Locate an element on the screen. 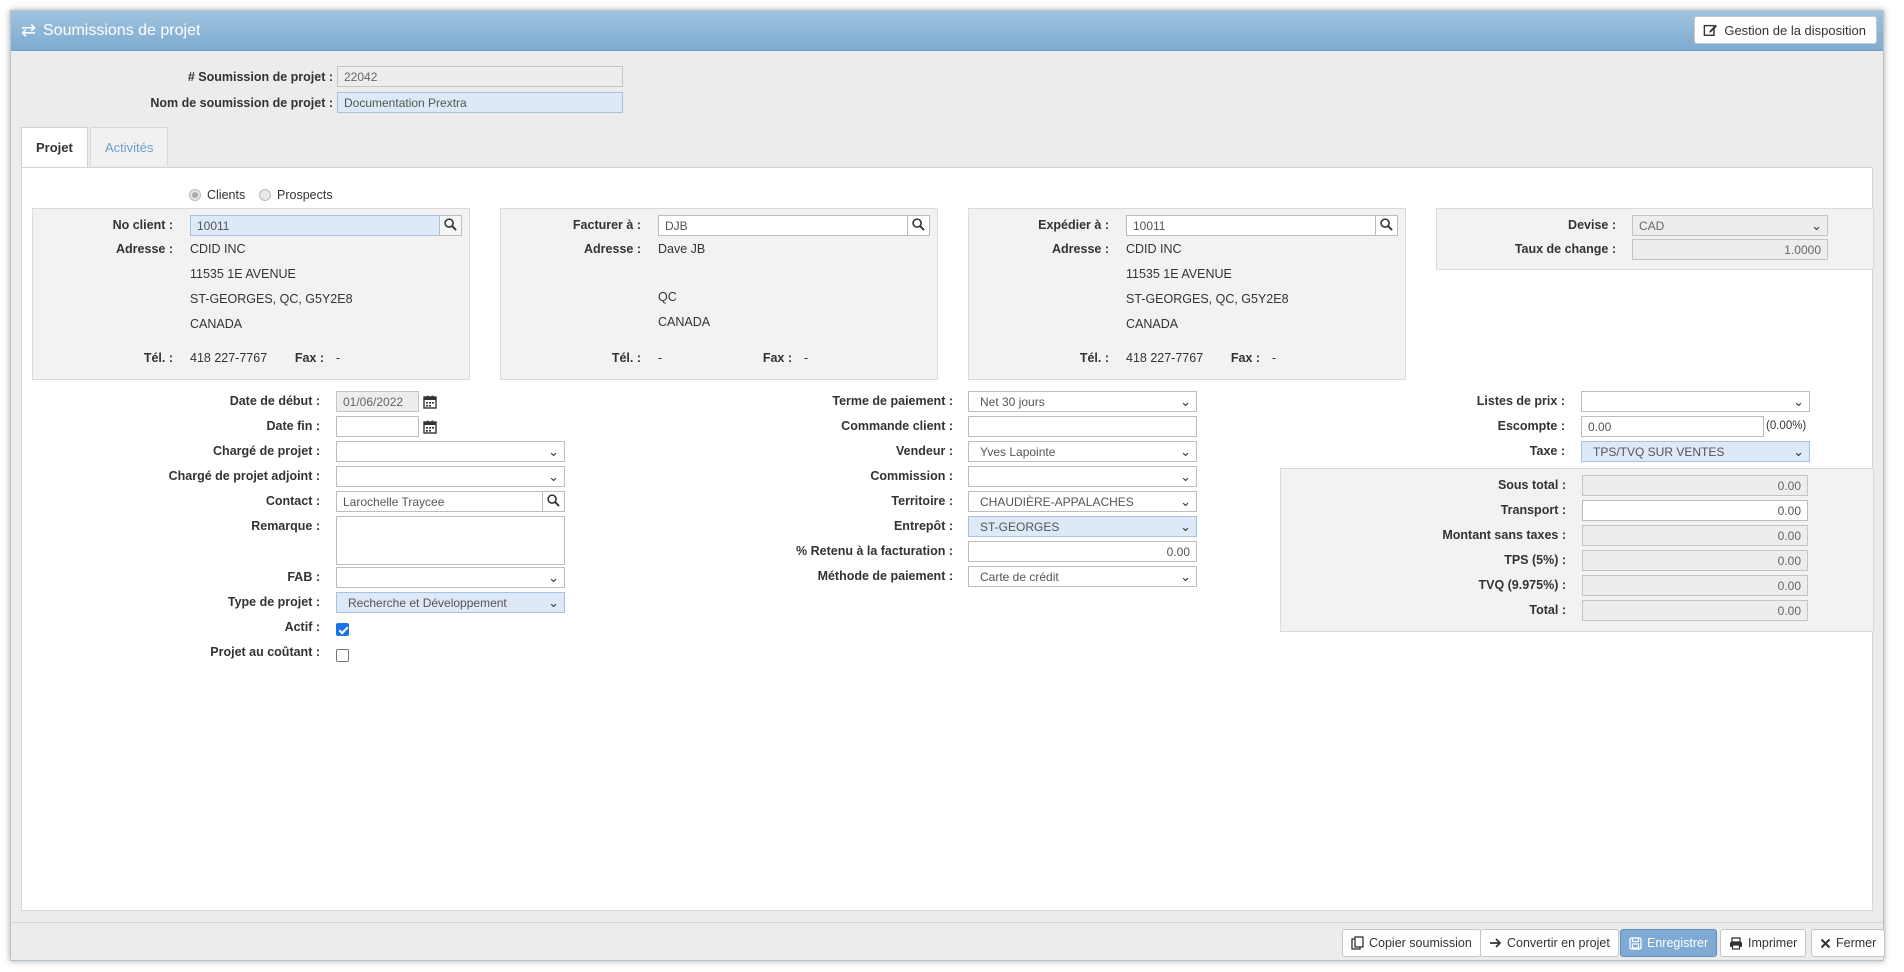  seller-value: Yves Lapointe is located at coordinates (1018, 452).